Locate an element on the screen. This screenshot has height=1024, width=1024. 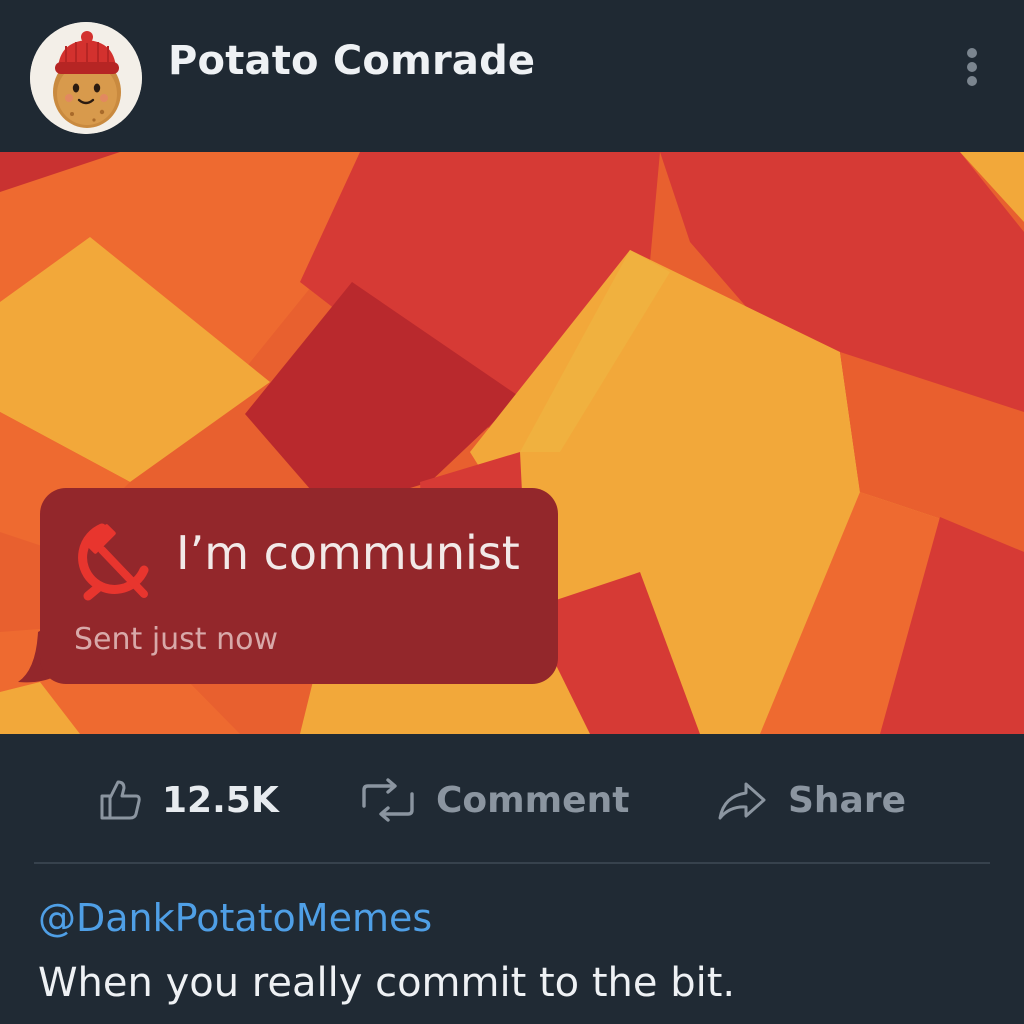
post-header: Potato Comrade is located at coordinates (512, 76).